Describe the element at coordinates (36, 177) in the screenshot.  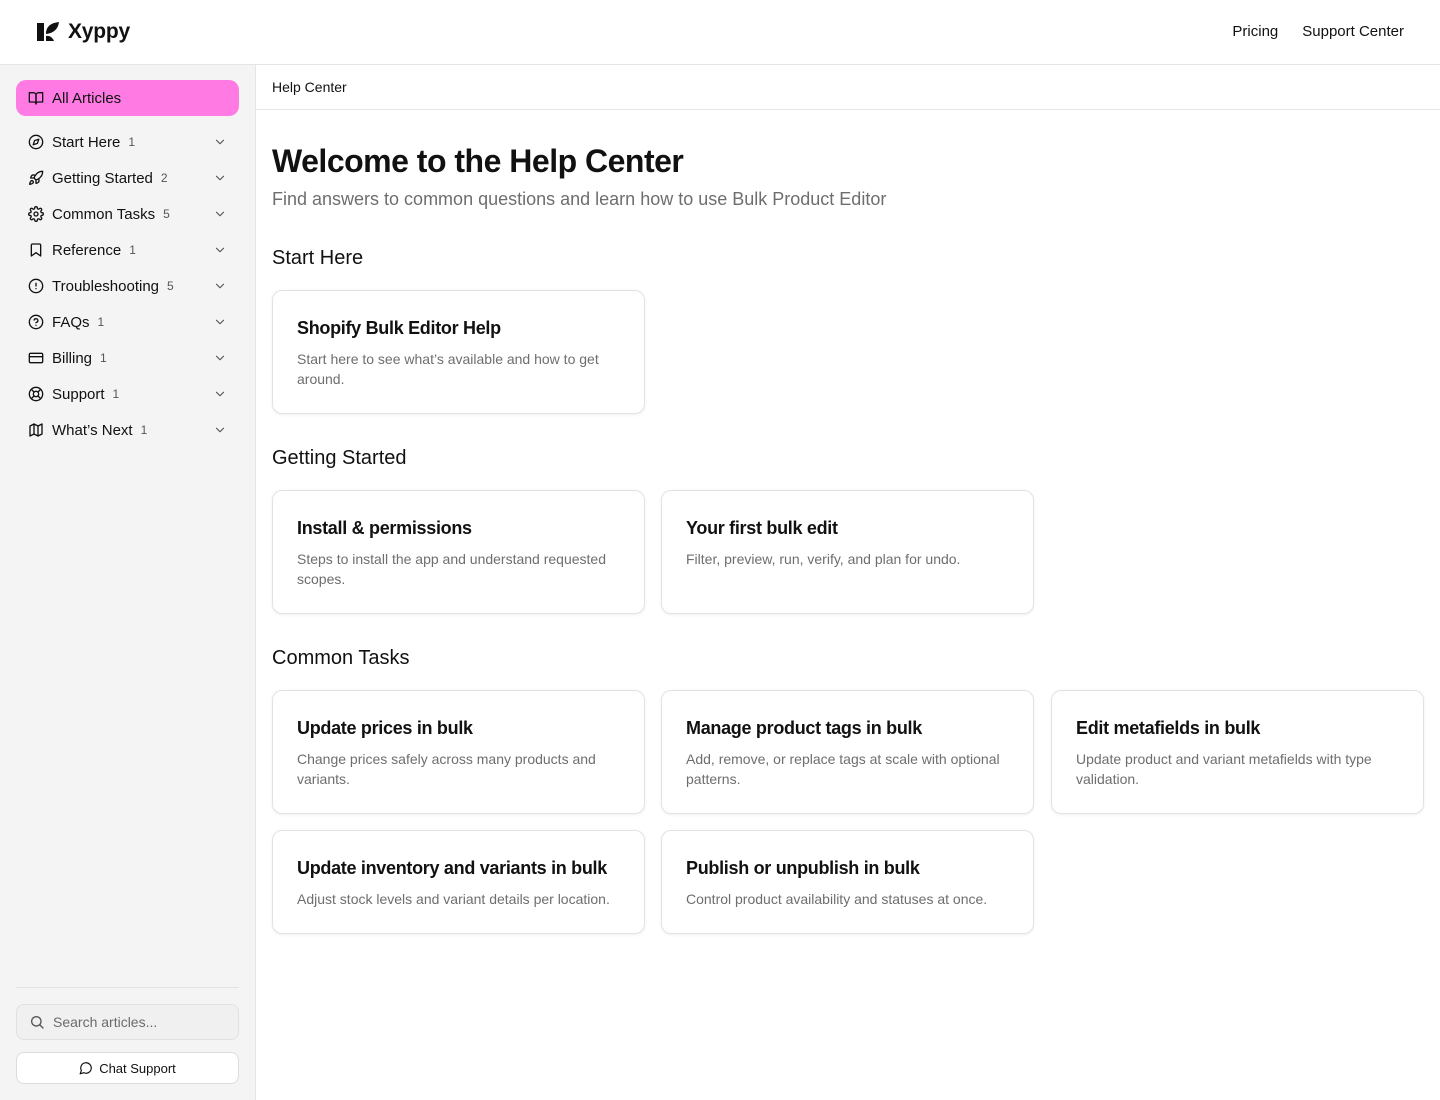
I see `rocket-icon` at that location.